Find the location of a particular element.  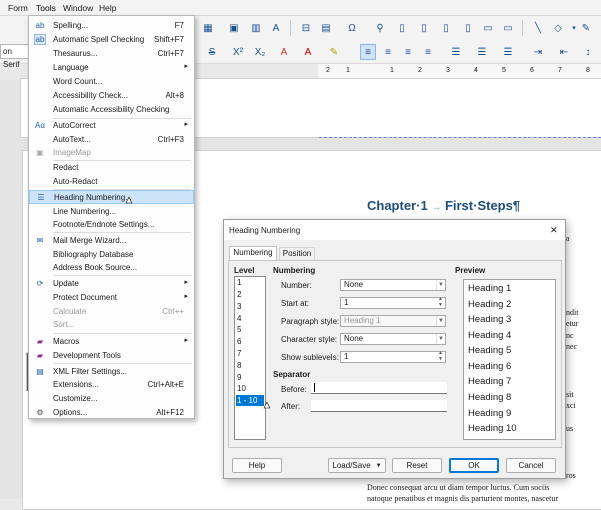

align-center-icon: ≡ is located at coordinates (388, 52).